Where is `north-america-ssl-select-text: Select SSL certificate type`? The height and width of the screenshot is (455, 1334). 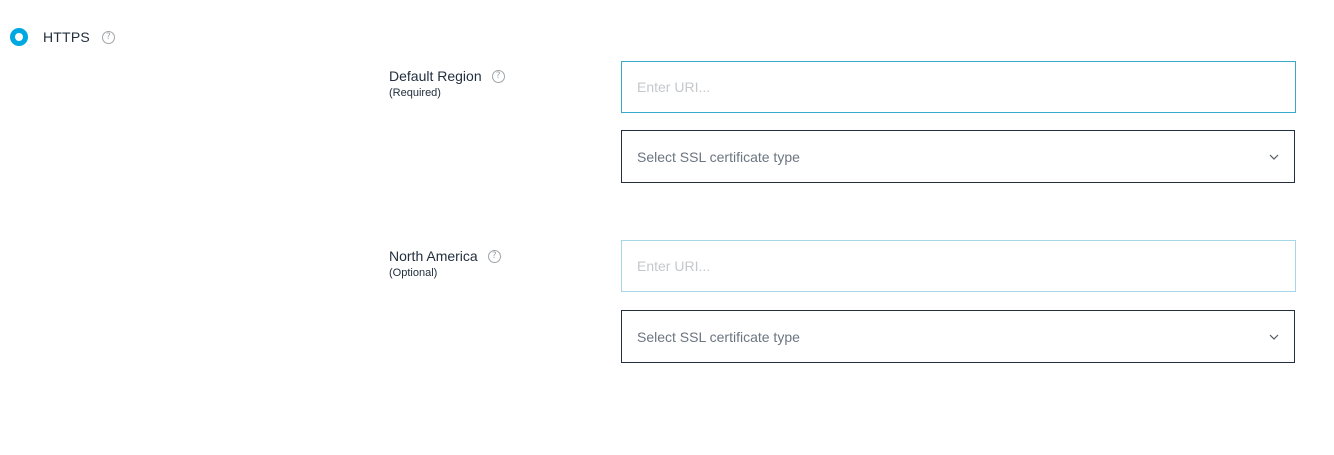 north-america-ssl-select-text: Select SSL certificate type is located at coordinates (718, 336).